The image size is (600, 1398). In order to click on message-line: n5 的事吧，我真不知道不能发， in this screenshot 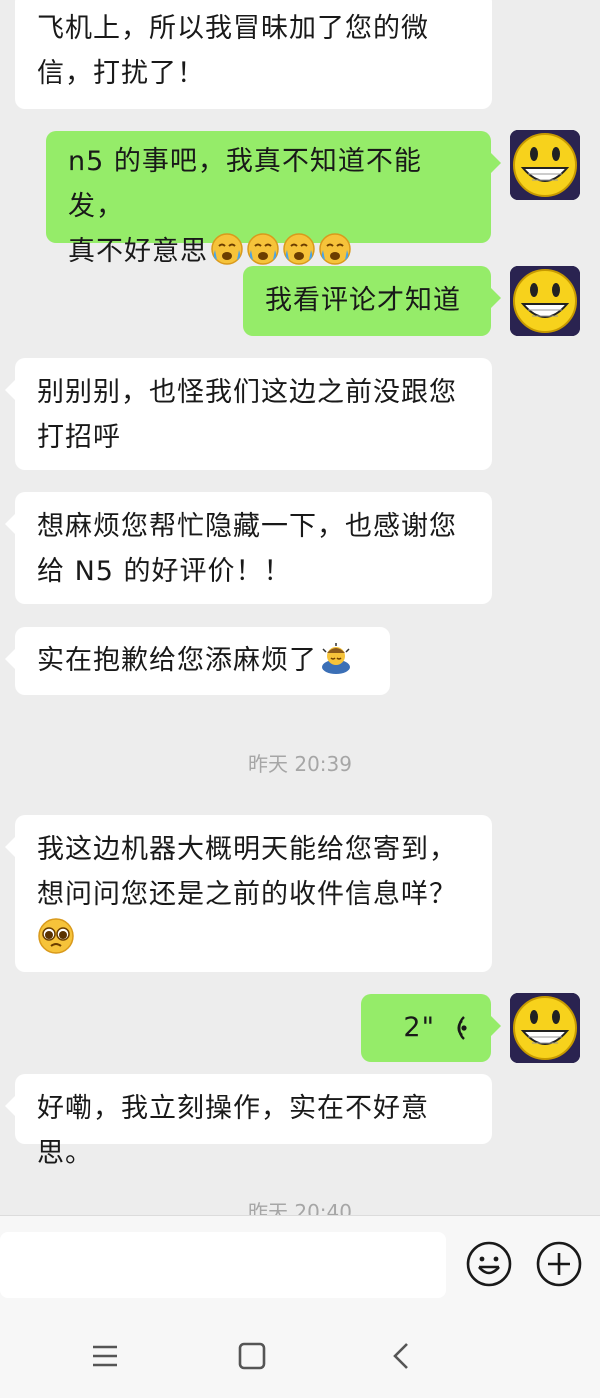, I will do `click(245, 184)`.